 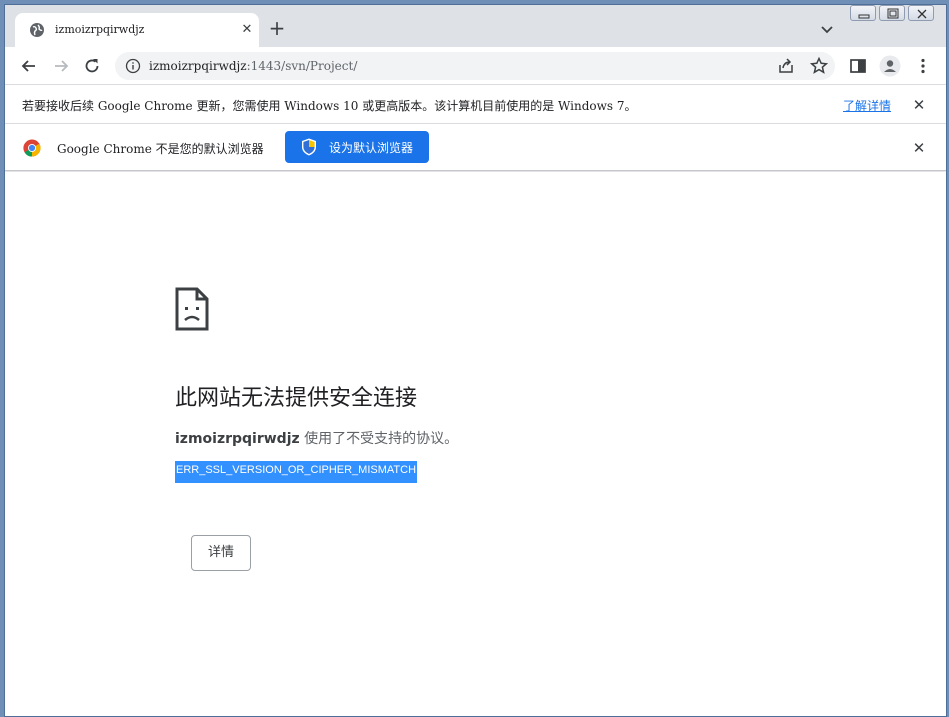 I want to click on tab-strip: izmoizrpqirwdjz ✕ +, so click(x=475, y=26).